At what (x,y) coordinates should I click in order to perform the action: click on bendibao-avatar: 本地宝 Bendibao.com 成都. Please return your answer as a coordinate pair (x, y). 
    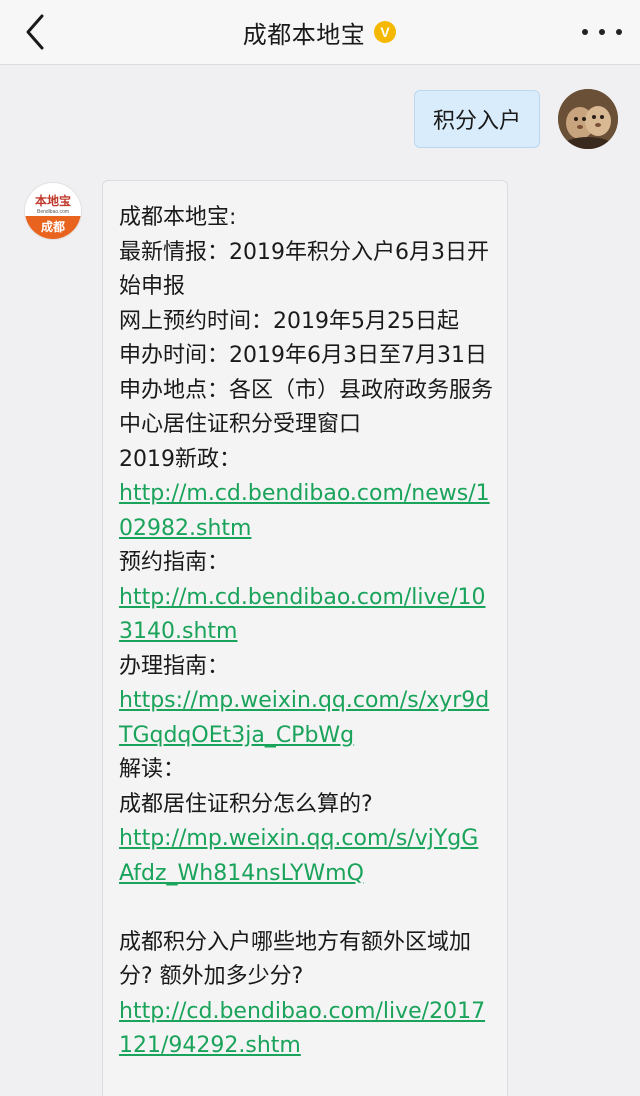
    Looking at the image, I should click on (53, 211).